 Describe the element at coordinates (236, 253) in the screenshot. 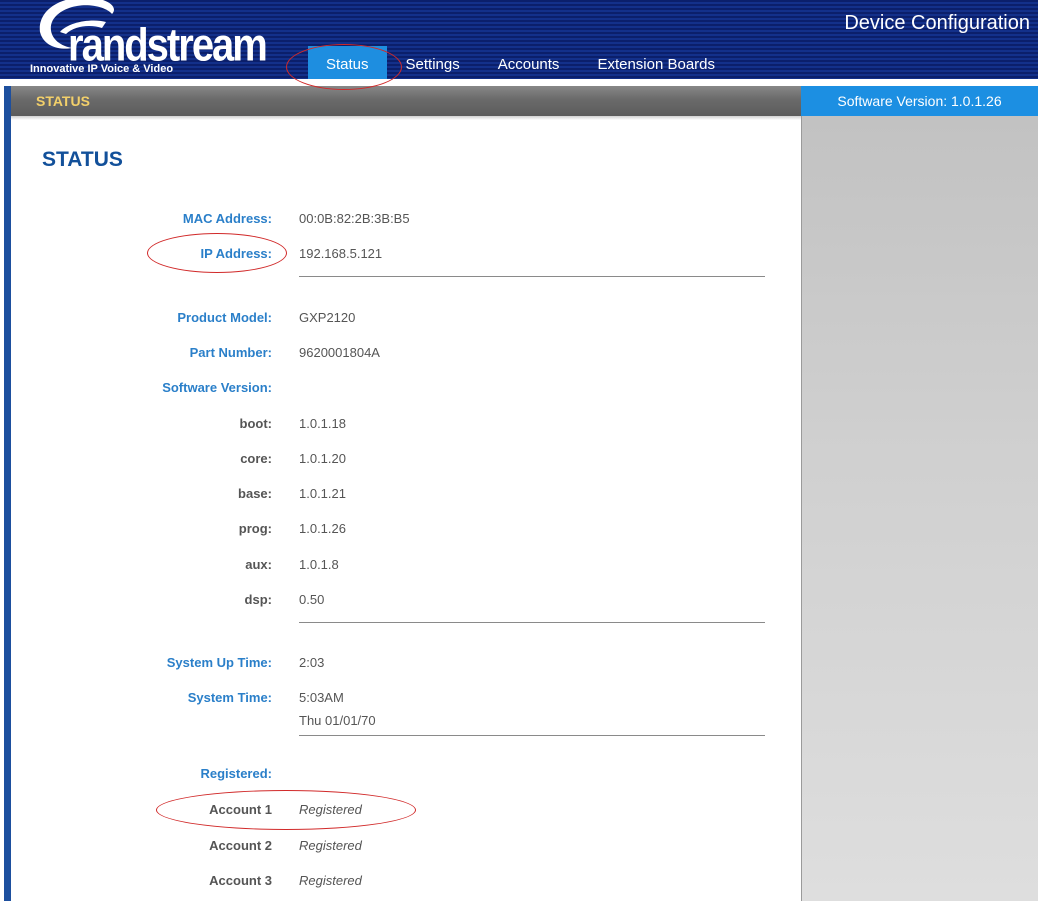

I see `ip-address-label: IP Address:` at that location.